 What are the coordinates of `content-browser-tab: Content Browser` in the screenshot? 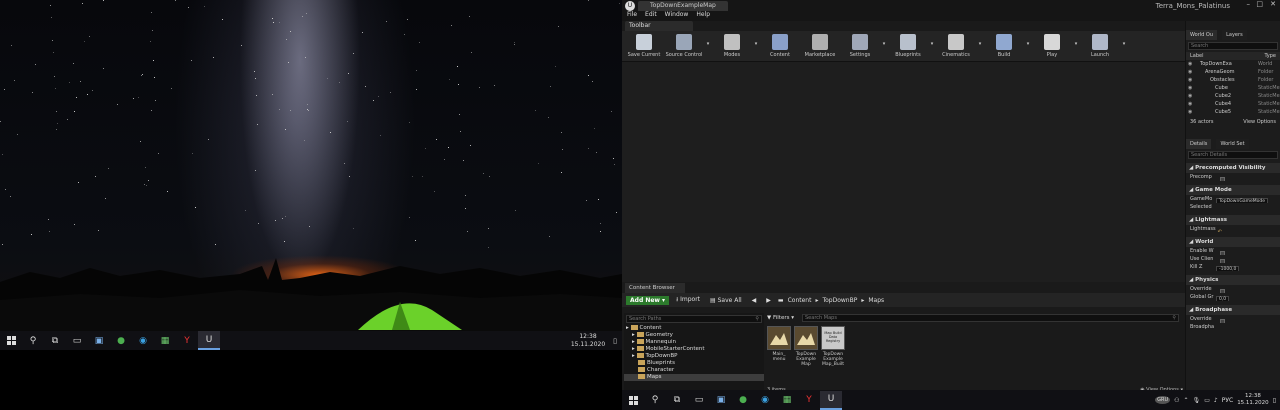 It's located at (655, 288).